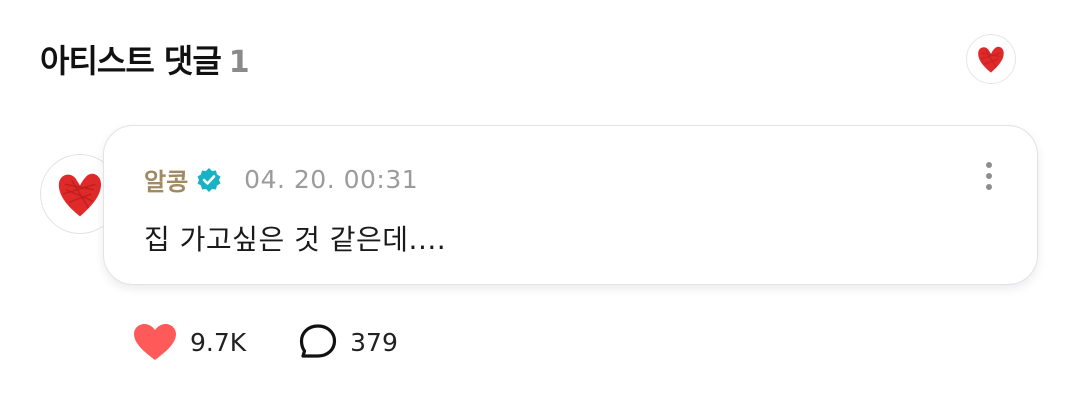  Describe the element at coordinates (239, 62) in the screenshot. I see `comment-count: 1` at that location.